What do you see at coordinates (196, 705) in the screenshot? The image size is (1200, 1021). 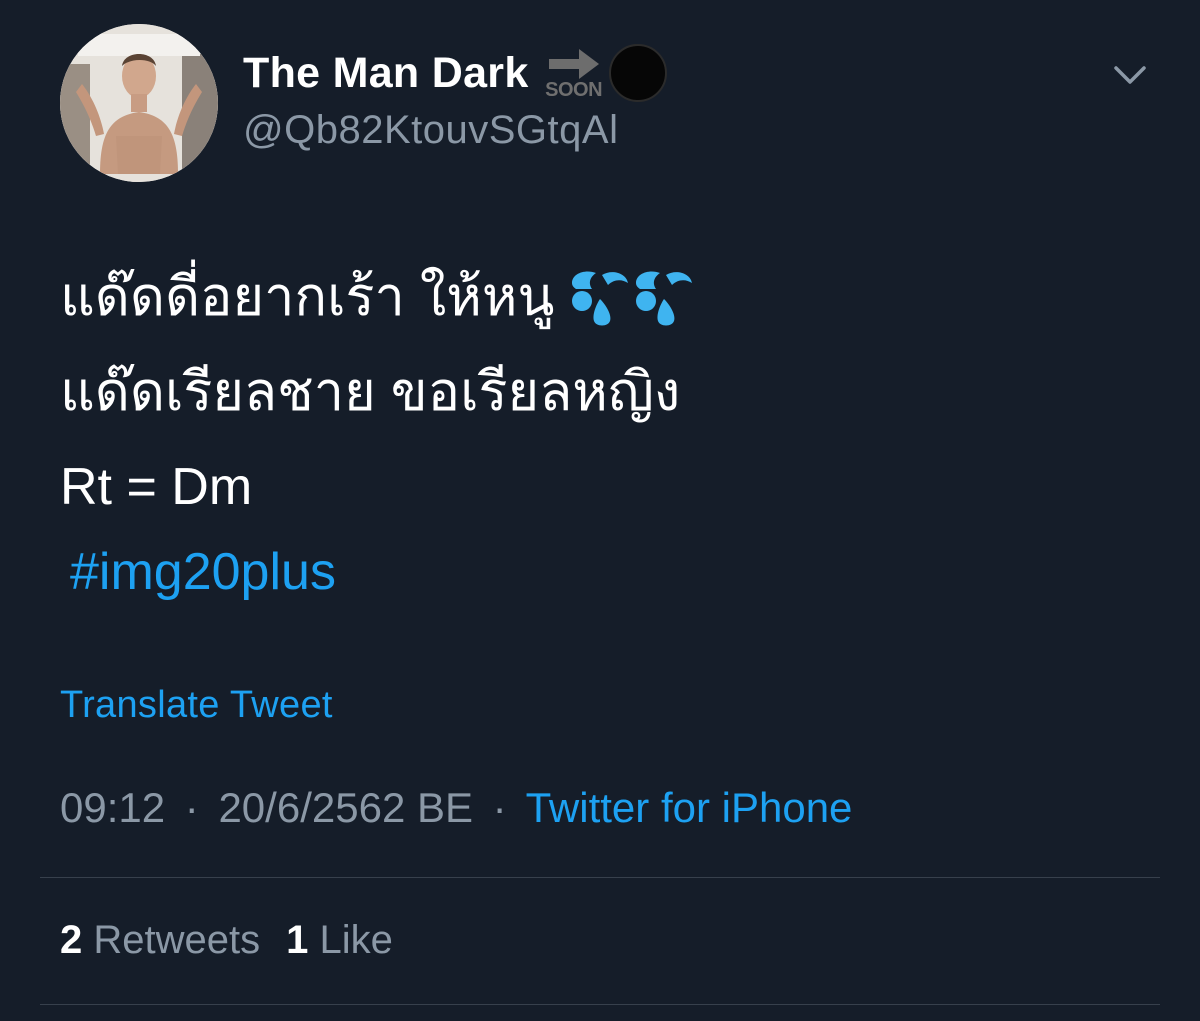 I see `translate-tweet-link: Translate Tweet` at bounding box center [196, 705].